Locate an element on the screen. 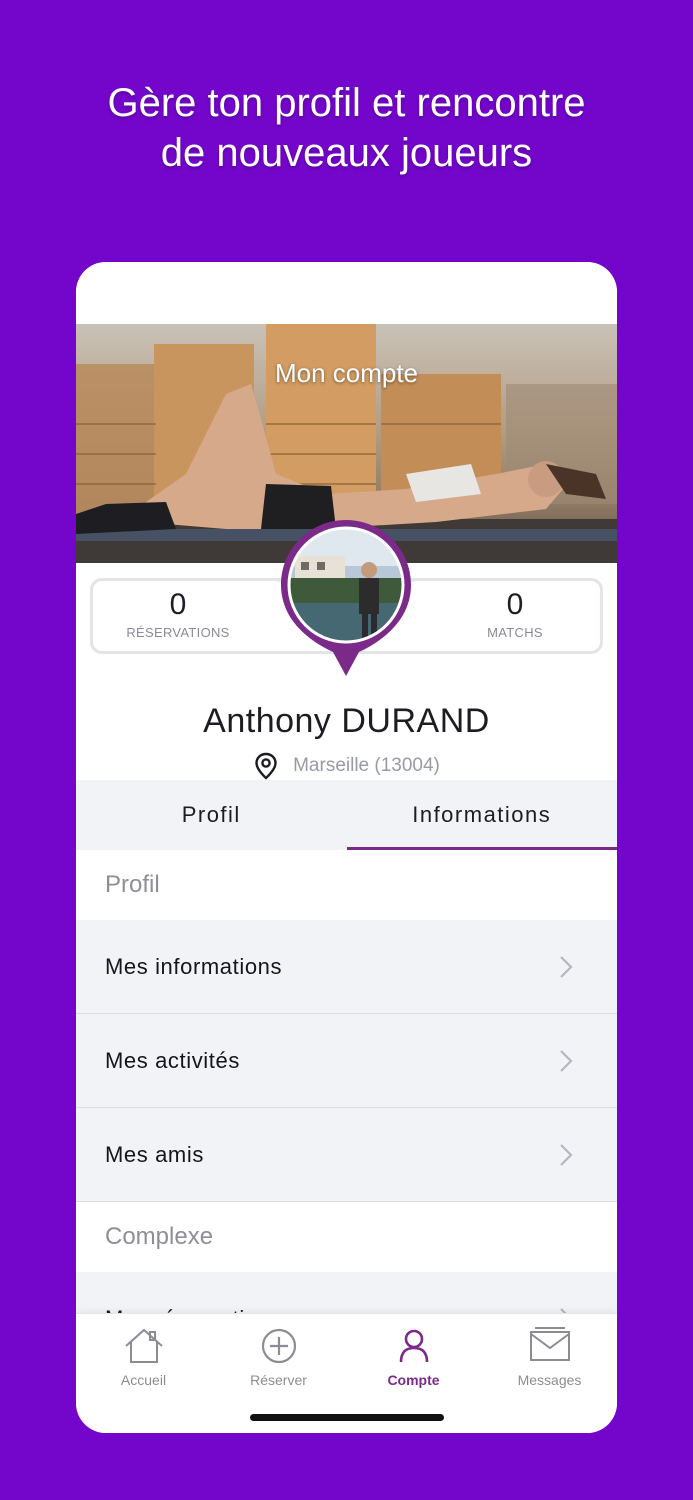 Image resolution: width=693 pixels, height=1500 pixels. page-title: Mon compte is located at coordinates (346, 373).